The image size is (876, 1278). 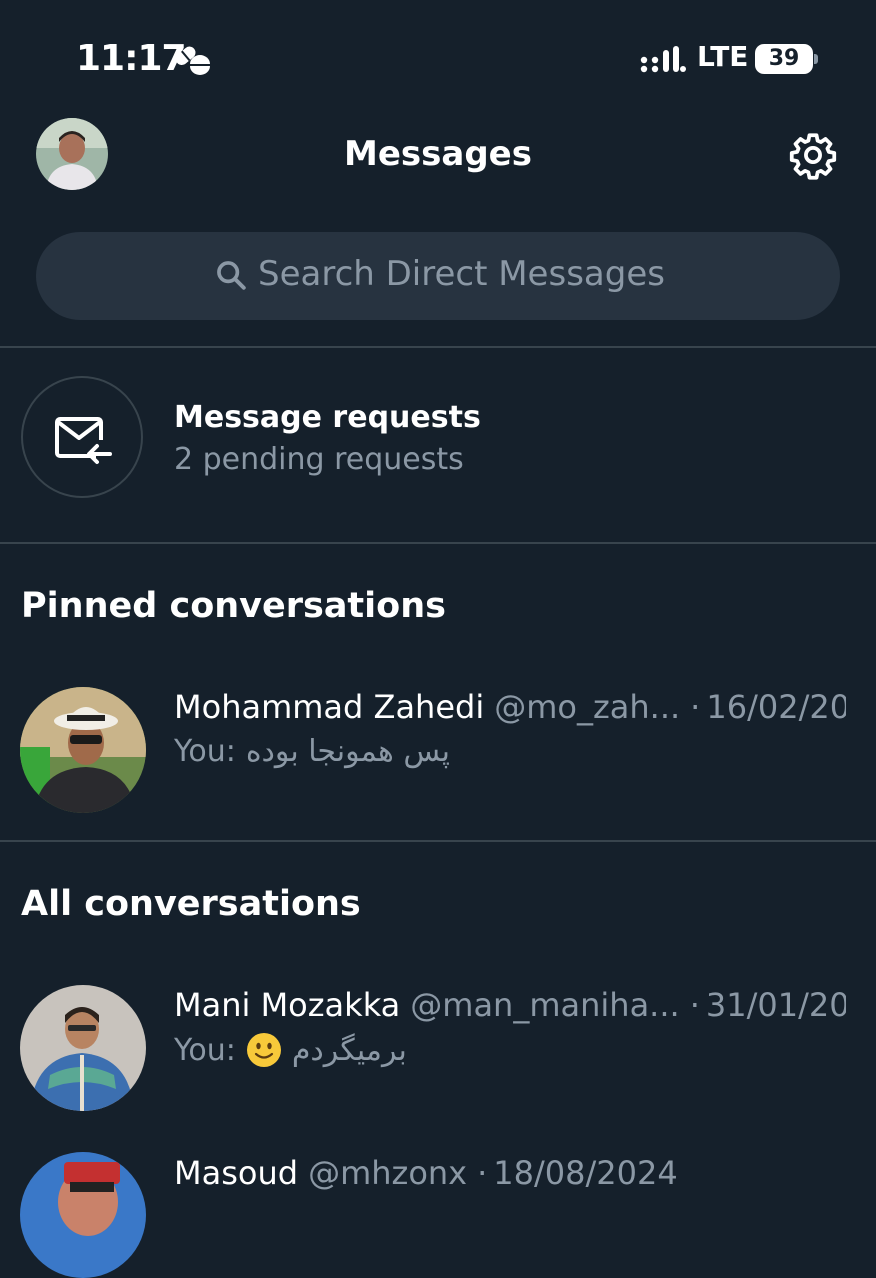 What do you see at coordinates (776, 707) in the screenshot?
I see `conversation-date: 16/02/2024` at bounding box center [776, 707].